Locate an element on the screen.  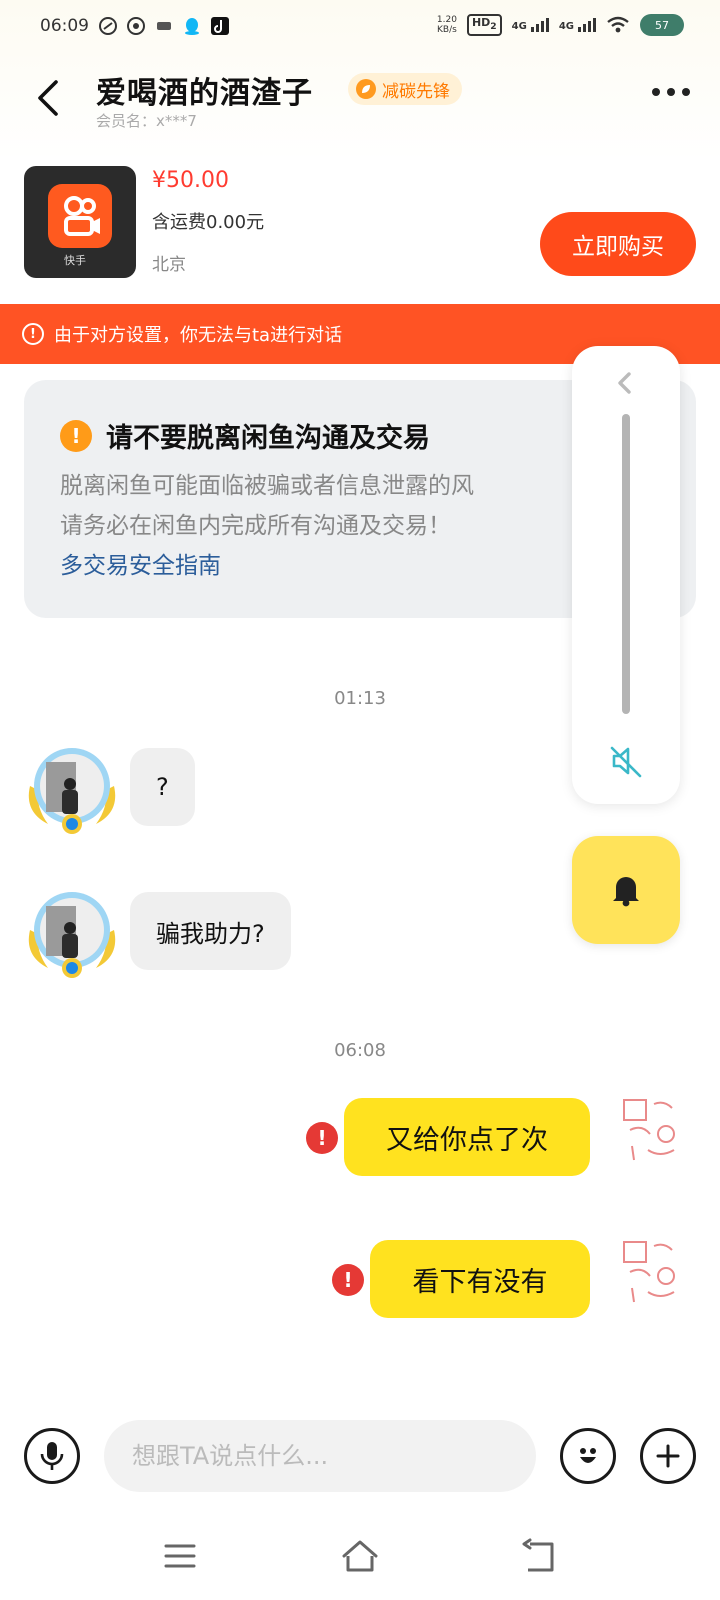
message-bubble-outgoing: 看下有没有 is located at coordinates (480, 1279).